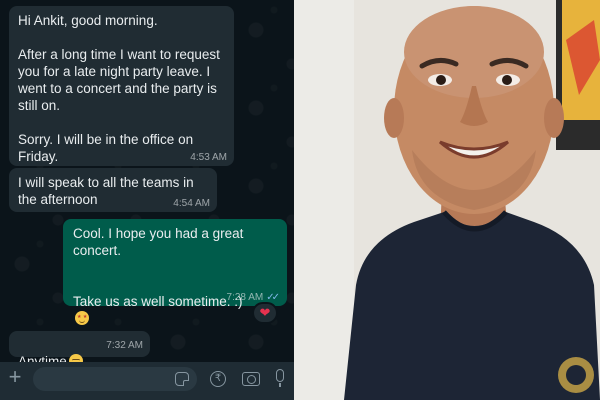 Image resolution: width=600 pixels, height=400 pixels. Describe the element at coordinates (251, 379) in the screenshot. I see `camera-icon` at that location.